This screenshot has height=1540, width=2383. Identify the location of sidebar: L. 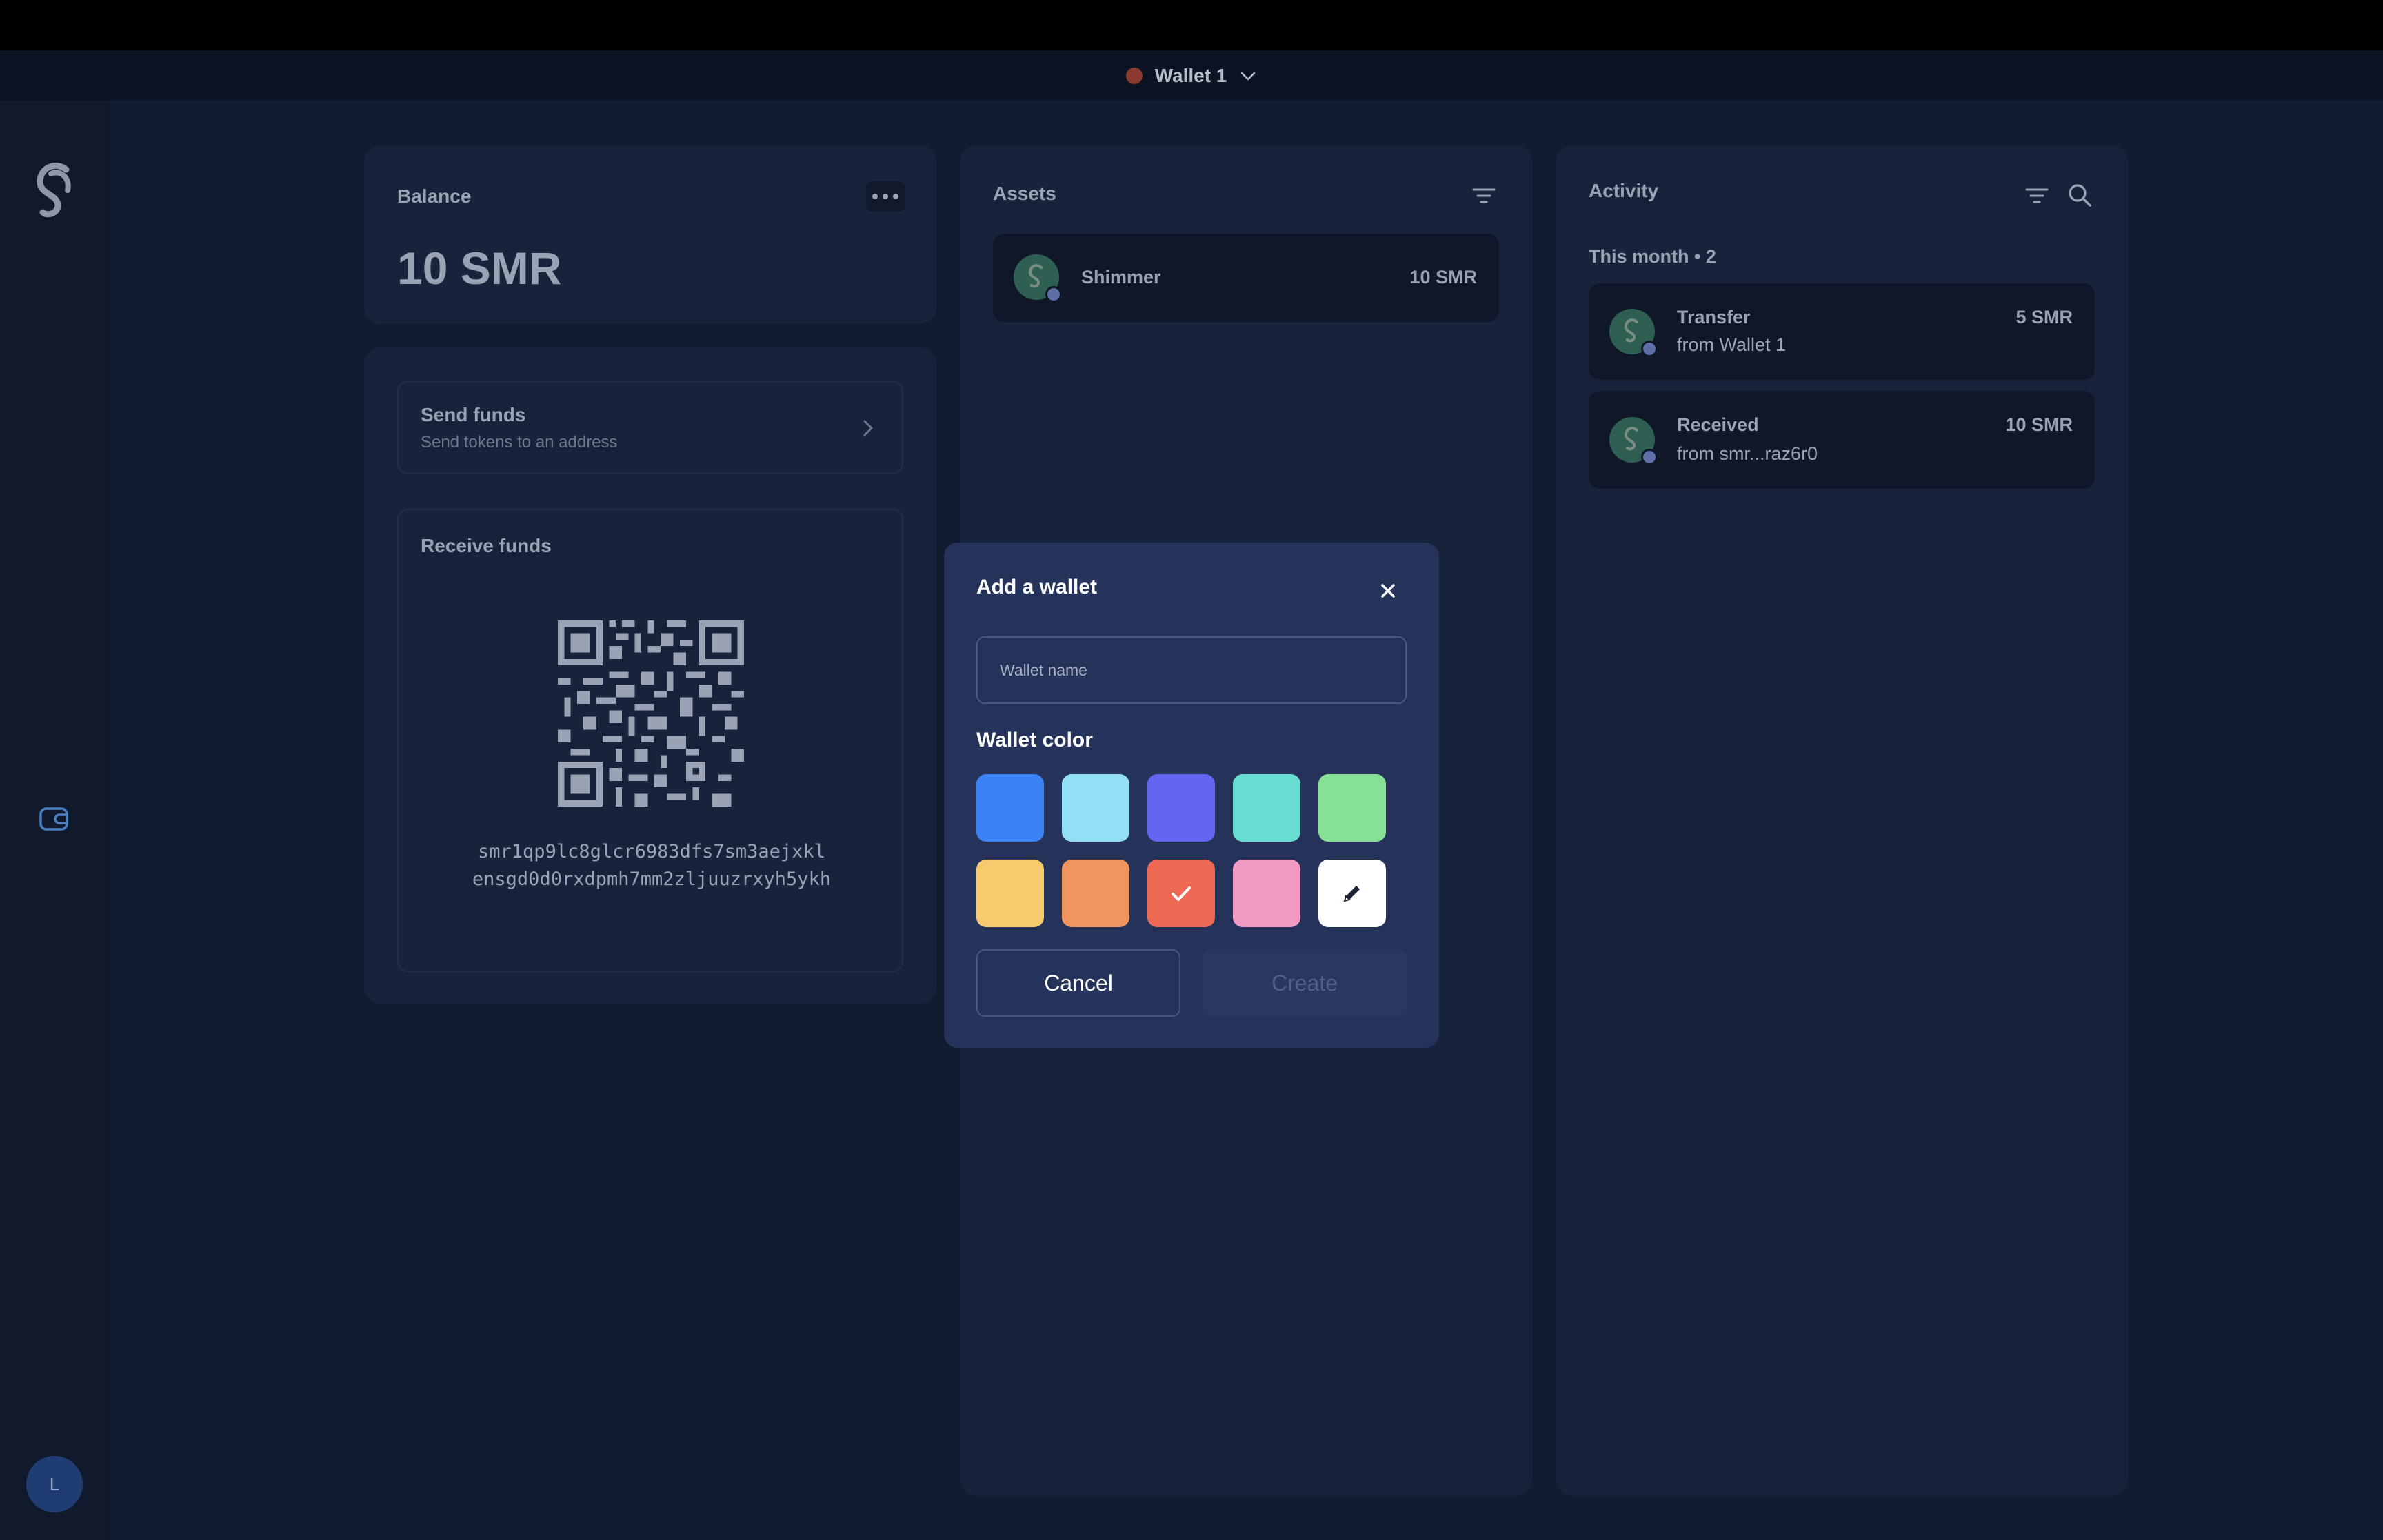
(54, 821).